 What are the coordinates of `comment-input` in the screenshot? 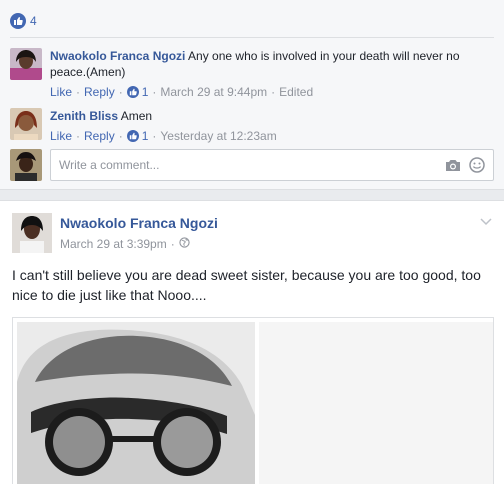 It's located at (241, 165).